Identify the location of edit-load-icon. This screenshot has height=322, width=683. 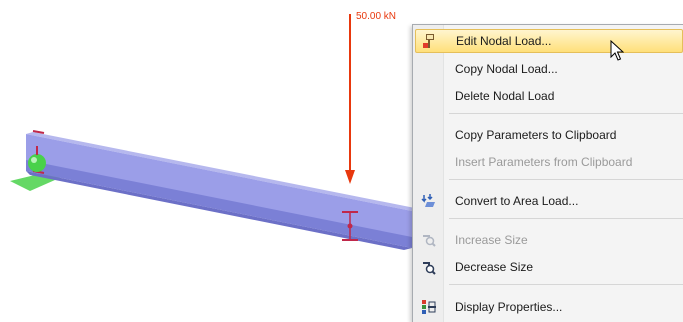
(430, 41).